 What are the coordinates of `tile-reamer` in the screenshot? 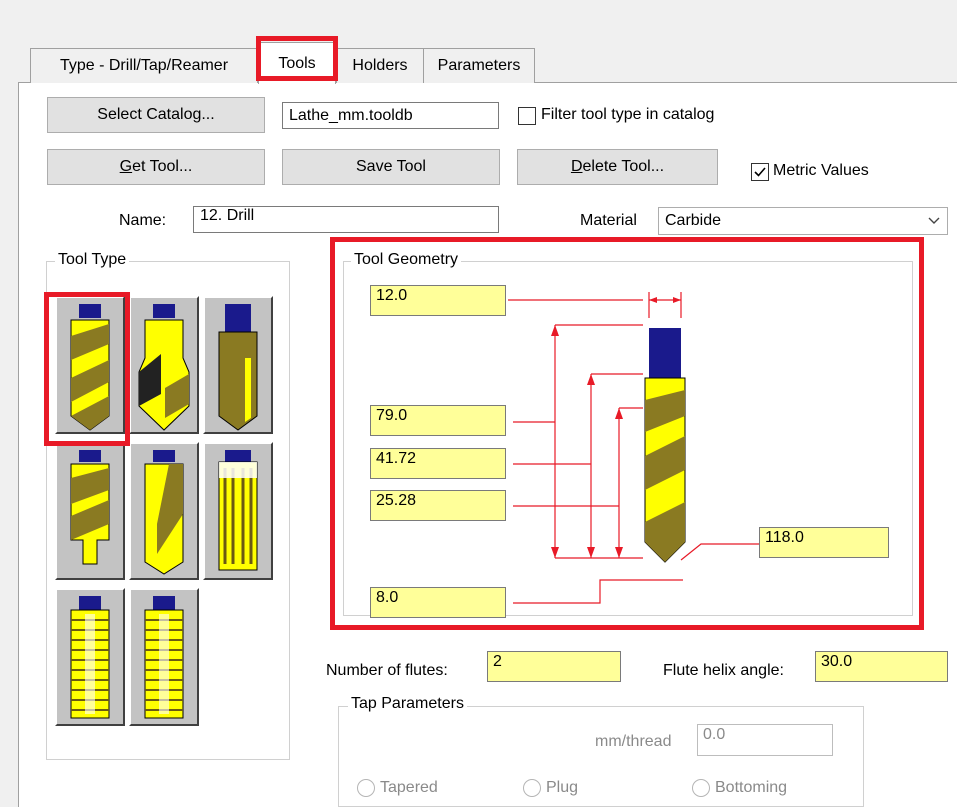 It's located at (238, 511).